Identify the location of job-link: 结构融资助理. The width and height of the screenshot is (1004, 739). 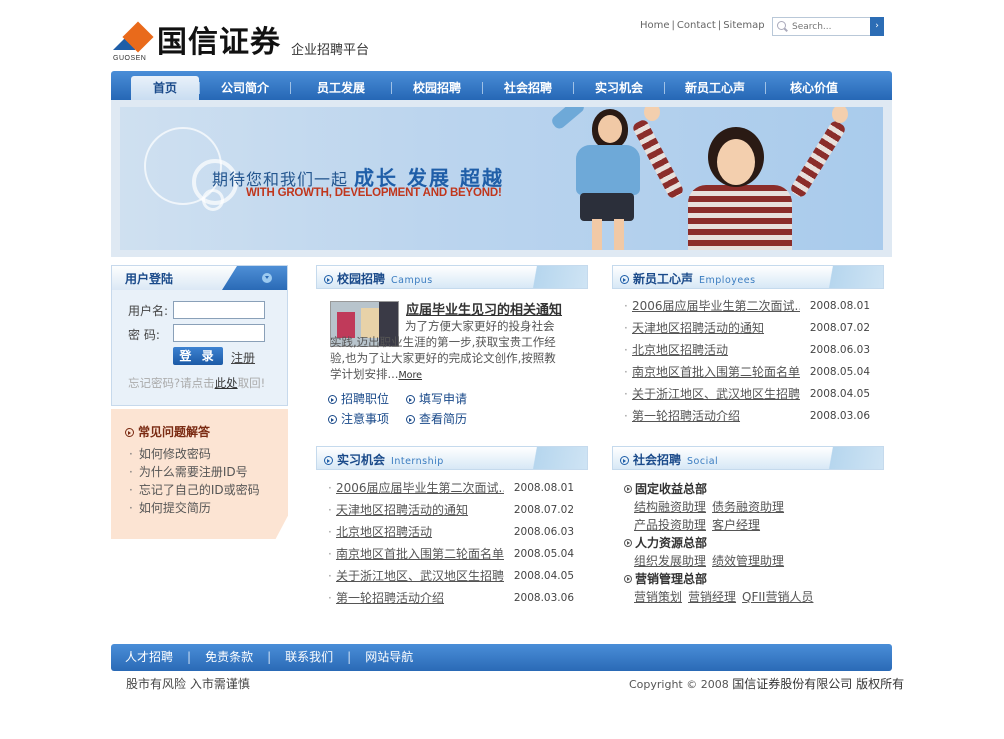
(670, 507).